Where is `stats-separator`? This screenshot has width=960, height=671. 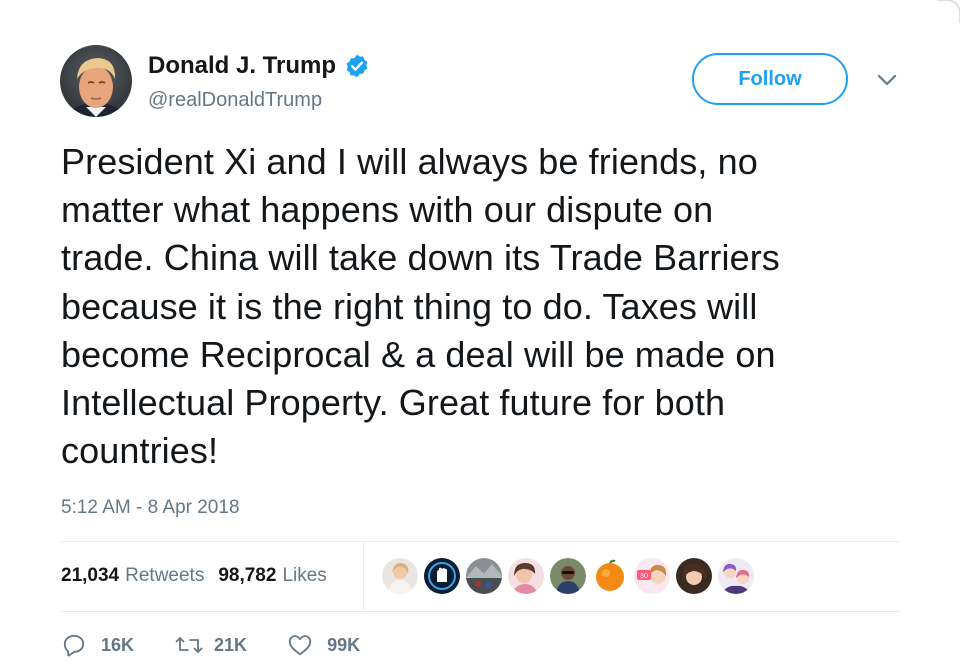
stats-separator is located at coordinates (363, 576).